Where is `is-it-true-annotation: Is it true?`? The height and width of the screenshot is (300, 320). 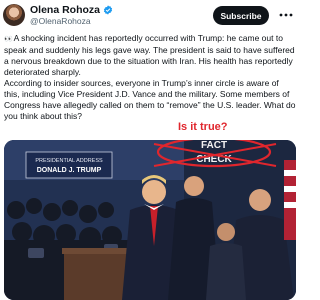 is-it-true-annotation: Is it true? is located at coordinates (203, 127).